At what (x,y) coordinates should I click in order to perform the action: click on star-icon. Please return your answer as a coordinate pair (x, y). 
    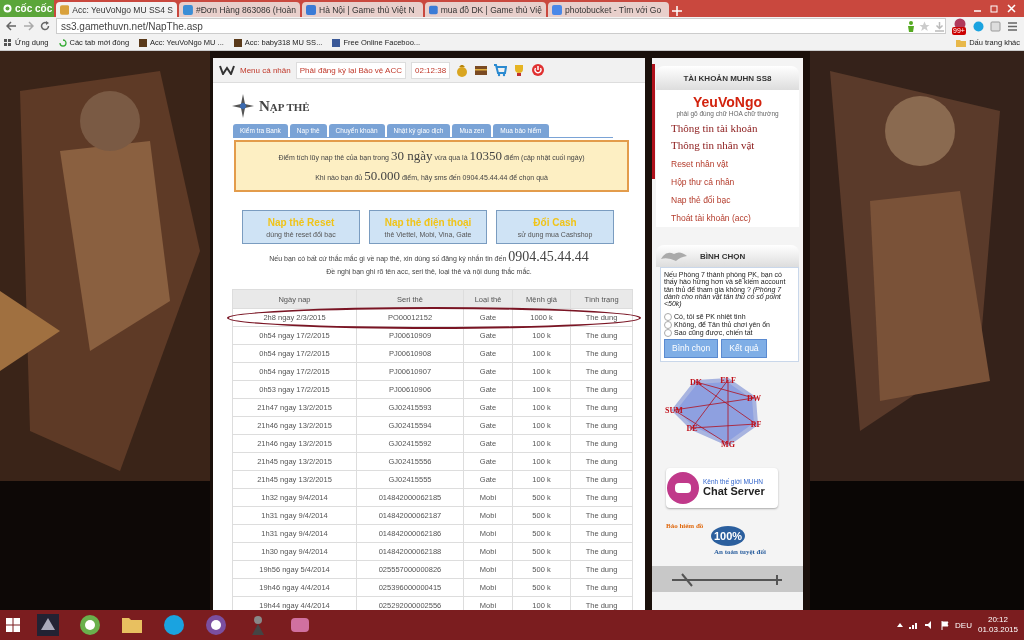
    Looking at the image, I should click on (924, 26).